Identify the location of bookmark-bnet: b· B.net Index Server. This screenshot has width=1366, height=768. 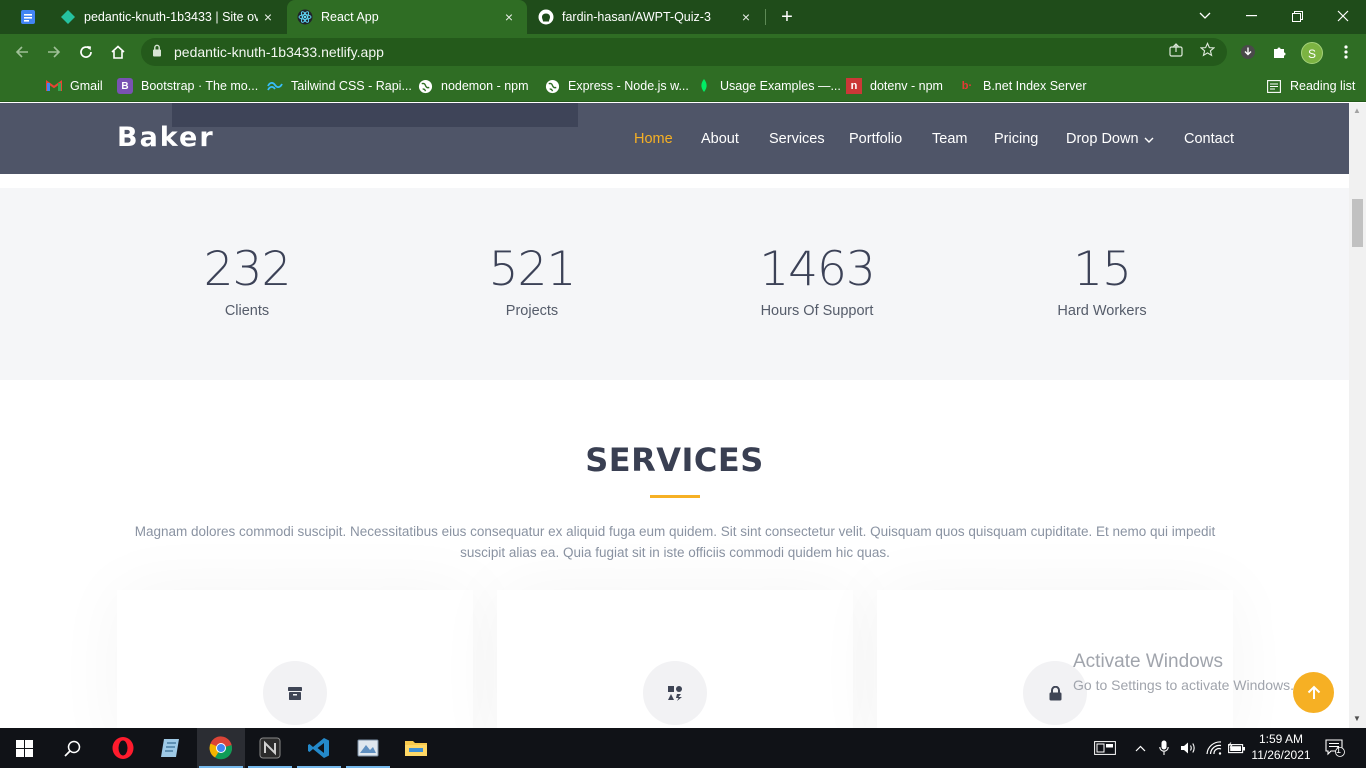
(1023, 86).